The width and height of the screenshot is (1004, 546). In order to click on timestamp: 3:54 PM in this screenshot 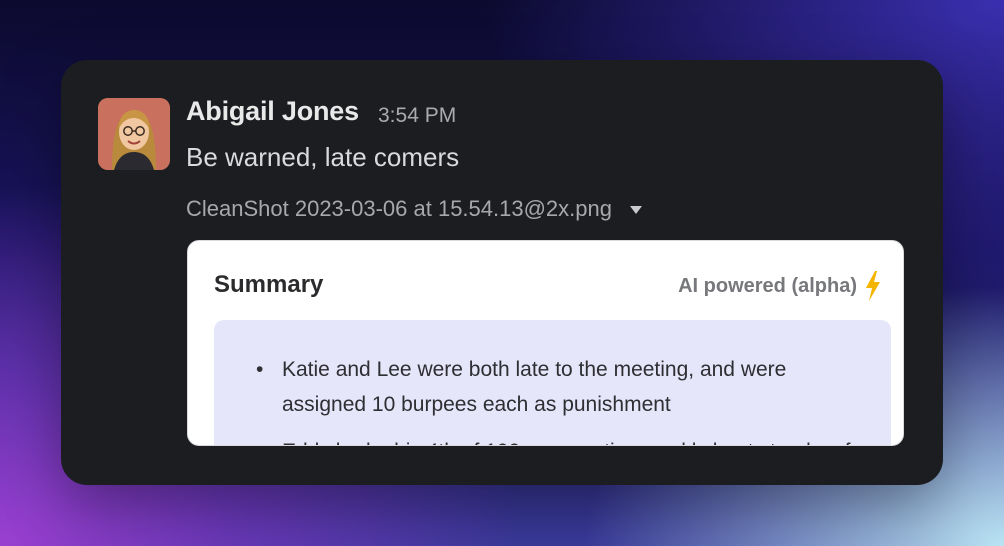, I will do `click(417, 116)`.